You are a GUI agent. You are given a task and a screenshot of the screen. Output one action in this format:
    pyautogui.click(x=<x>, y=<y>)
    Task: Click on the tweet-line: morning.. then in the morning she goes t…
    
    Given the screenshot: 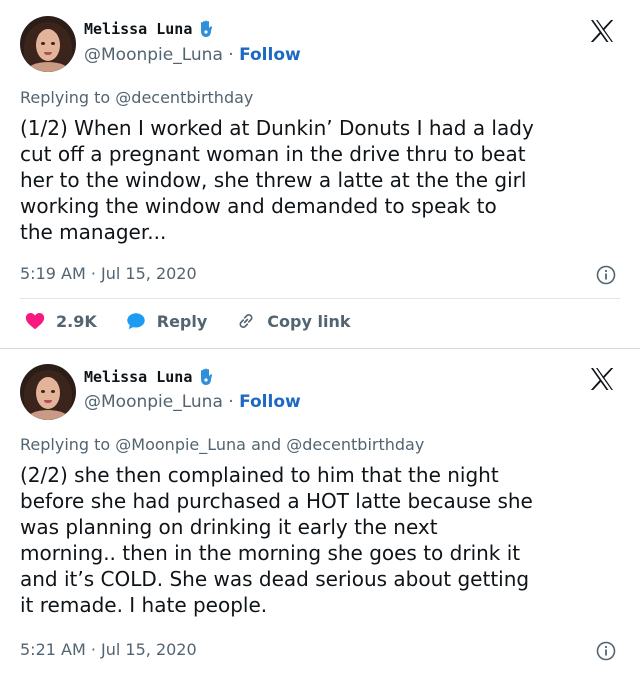 What is the action you would take?
    pyautogui.click(x=270, y=553)
    